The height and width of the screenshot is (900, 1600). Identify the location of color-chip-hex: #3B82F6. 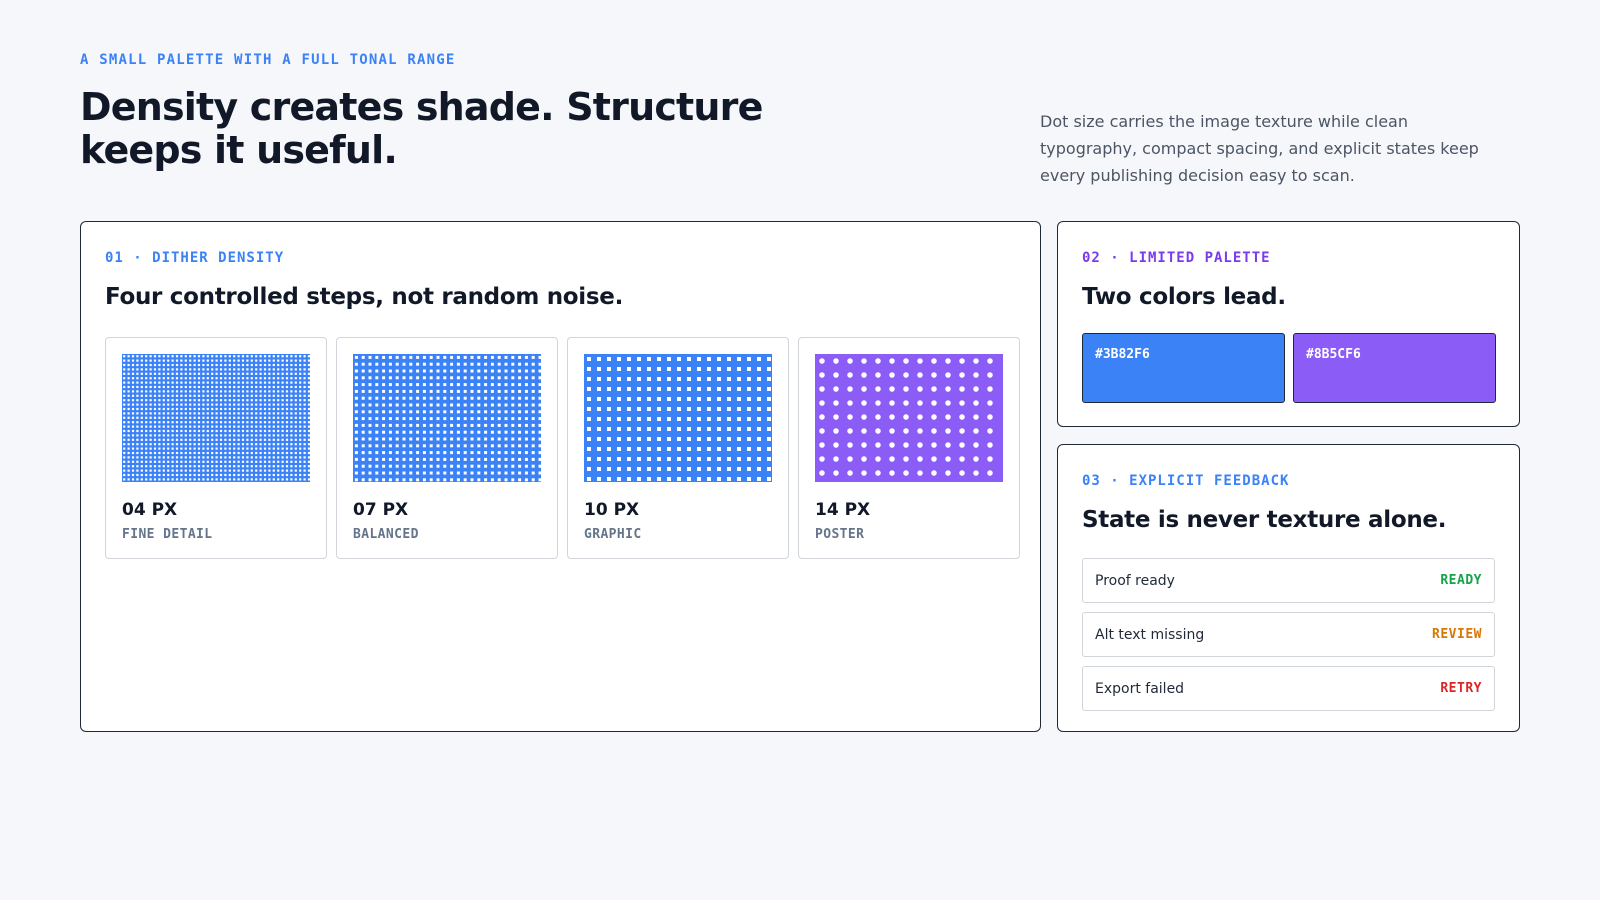
(1122, 354).